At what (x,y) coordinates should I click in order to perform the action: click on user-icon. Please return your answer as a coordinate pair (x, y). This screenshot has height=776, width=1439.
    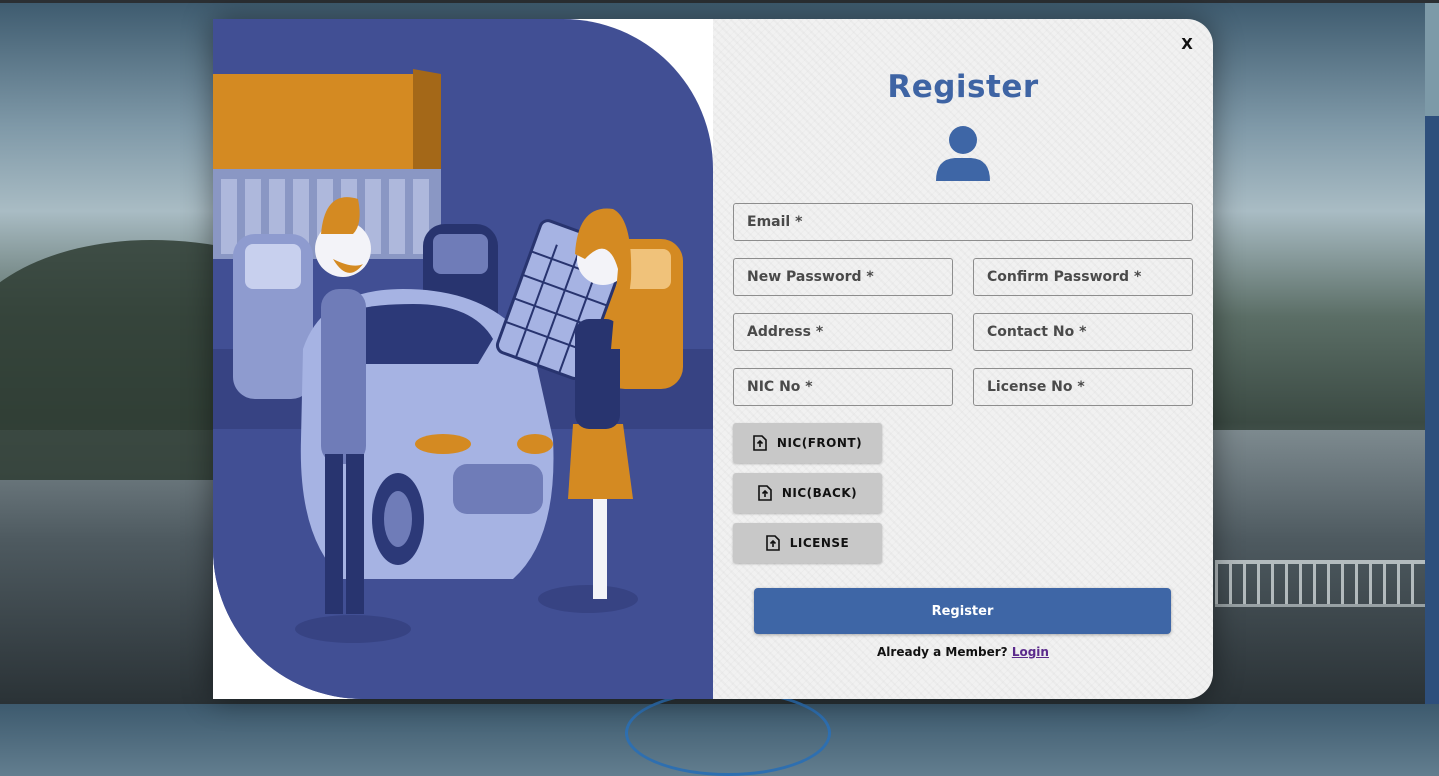
    Looking at the image, I should click on (963, 153).